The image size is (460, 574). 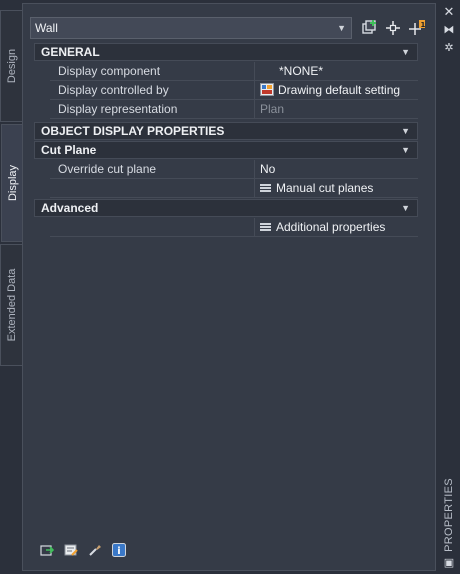 What do you see at coordinates (226, 131) in the screenshot?
I see `category-object-display-properties: OBJECT DISPLAY PROPERTIES ▼` at bounding box center [226, 131].